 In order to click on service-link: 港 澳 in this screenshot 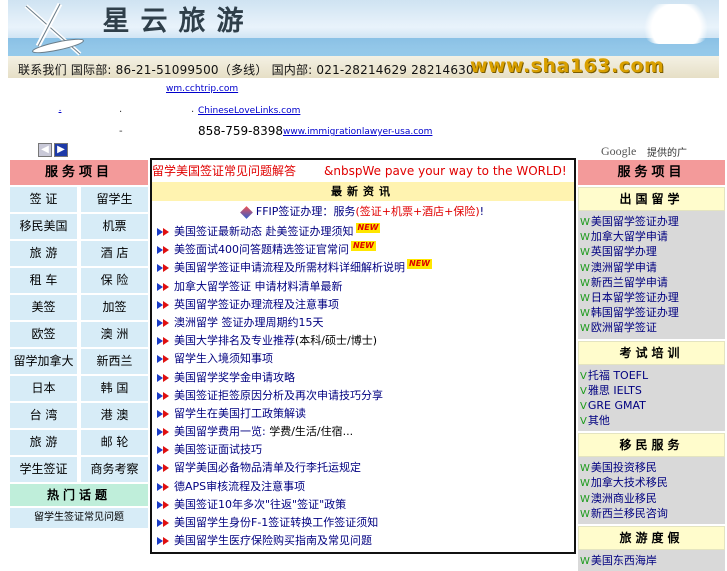, I will do `click(114, 415)`.